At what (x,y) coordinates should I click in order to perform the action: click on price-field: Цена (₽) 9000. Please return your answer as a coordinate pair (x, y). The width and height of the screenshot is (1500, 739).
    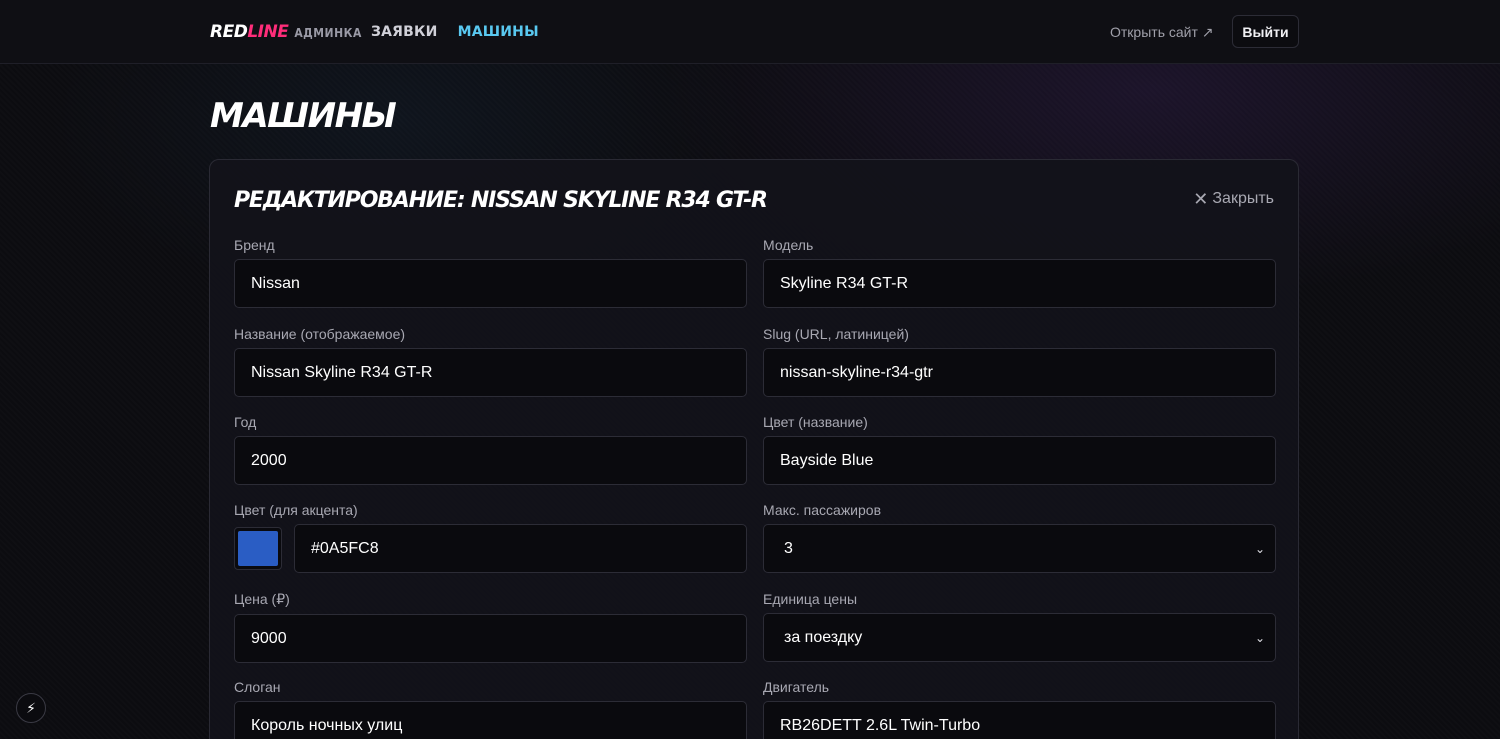
    Looking at the image, I should click on (490, 627).